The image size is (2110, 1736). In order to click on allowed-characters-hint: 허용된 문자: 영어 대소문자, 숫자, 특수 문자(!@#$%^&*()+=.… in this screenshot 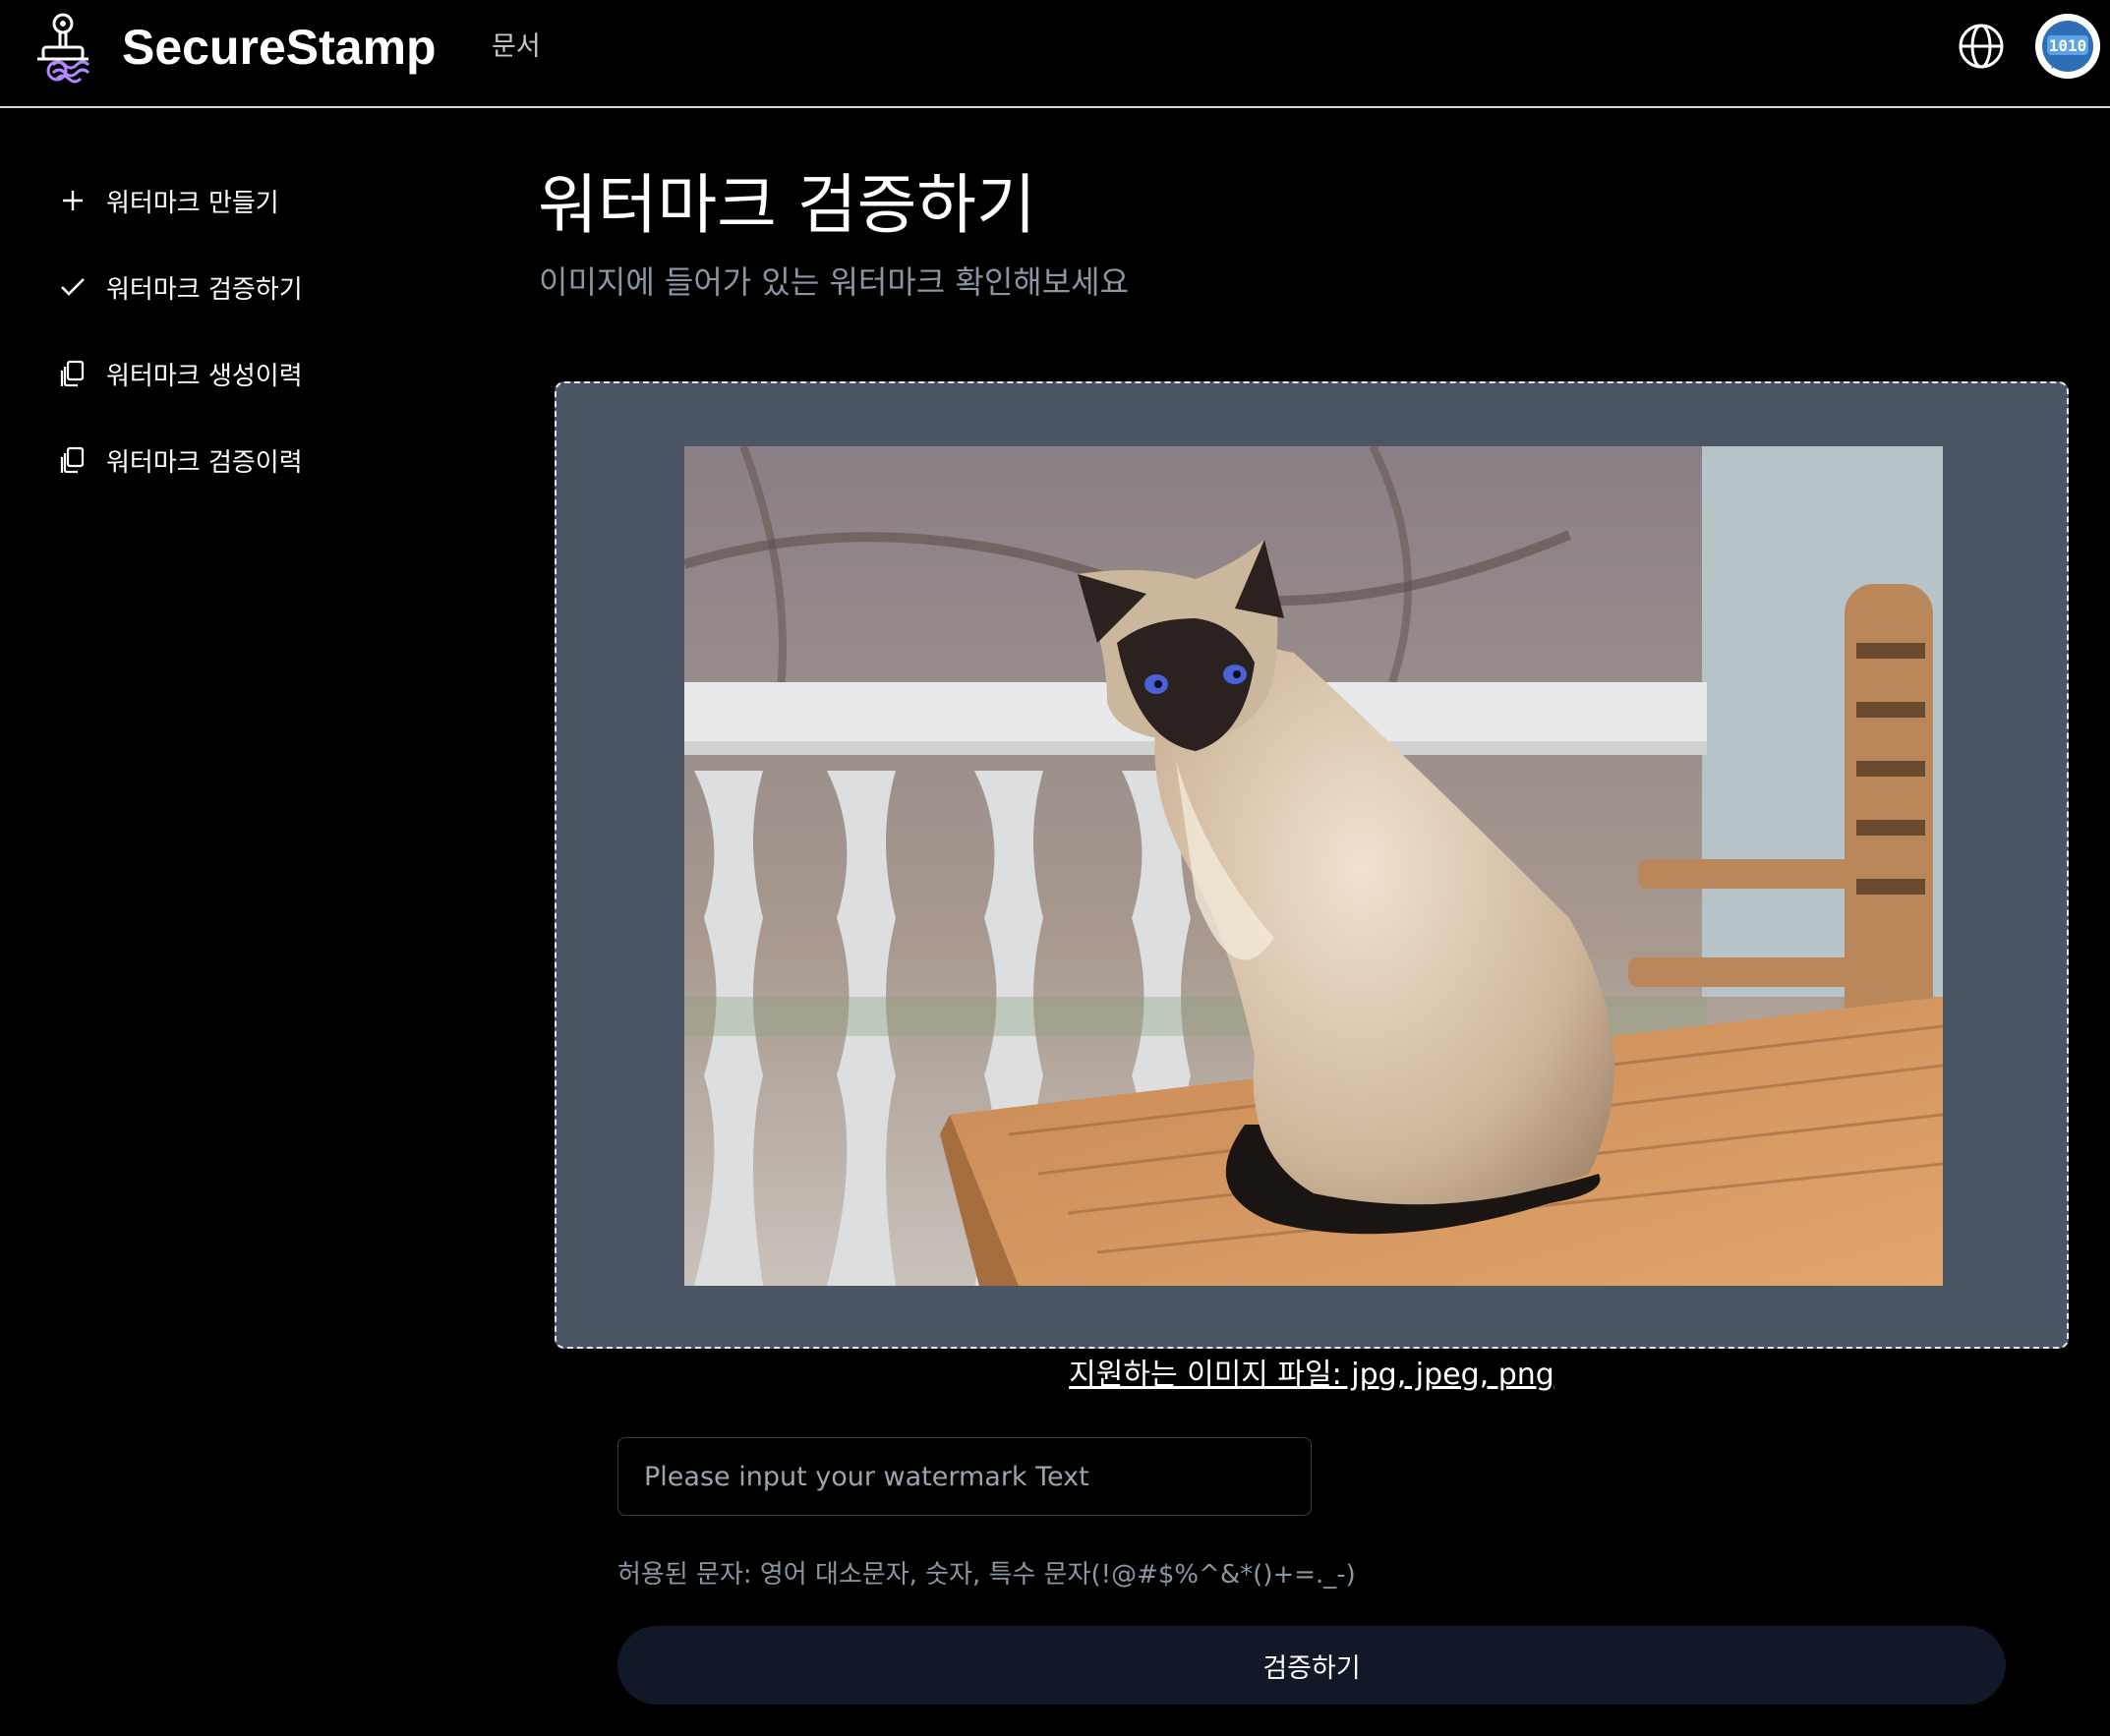, I will do `click(986, 1575)`.